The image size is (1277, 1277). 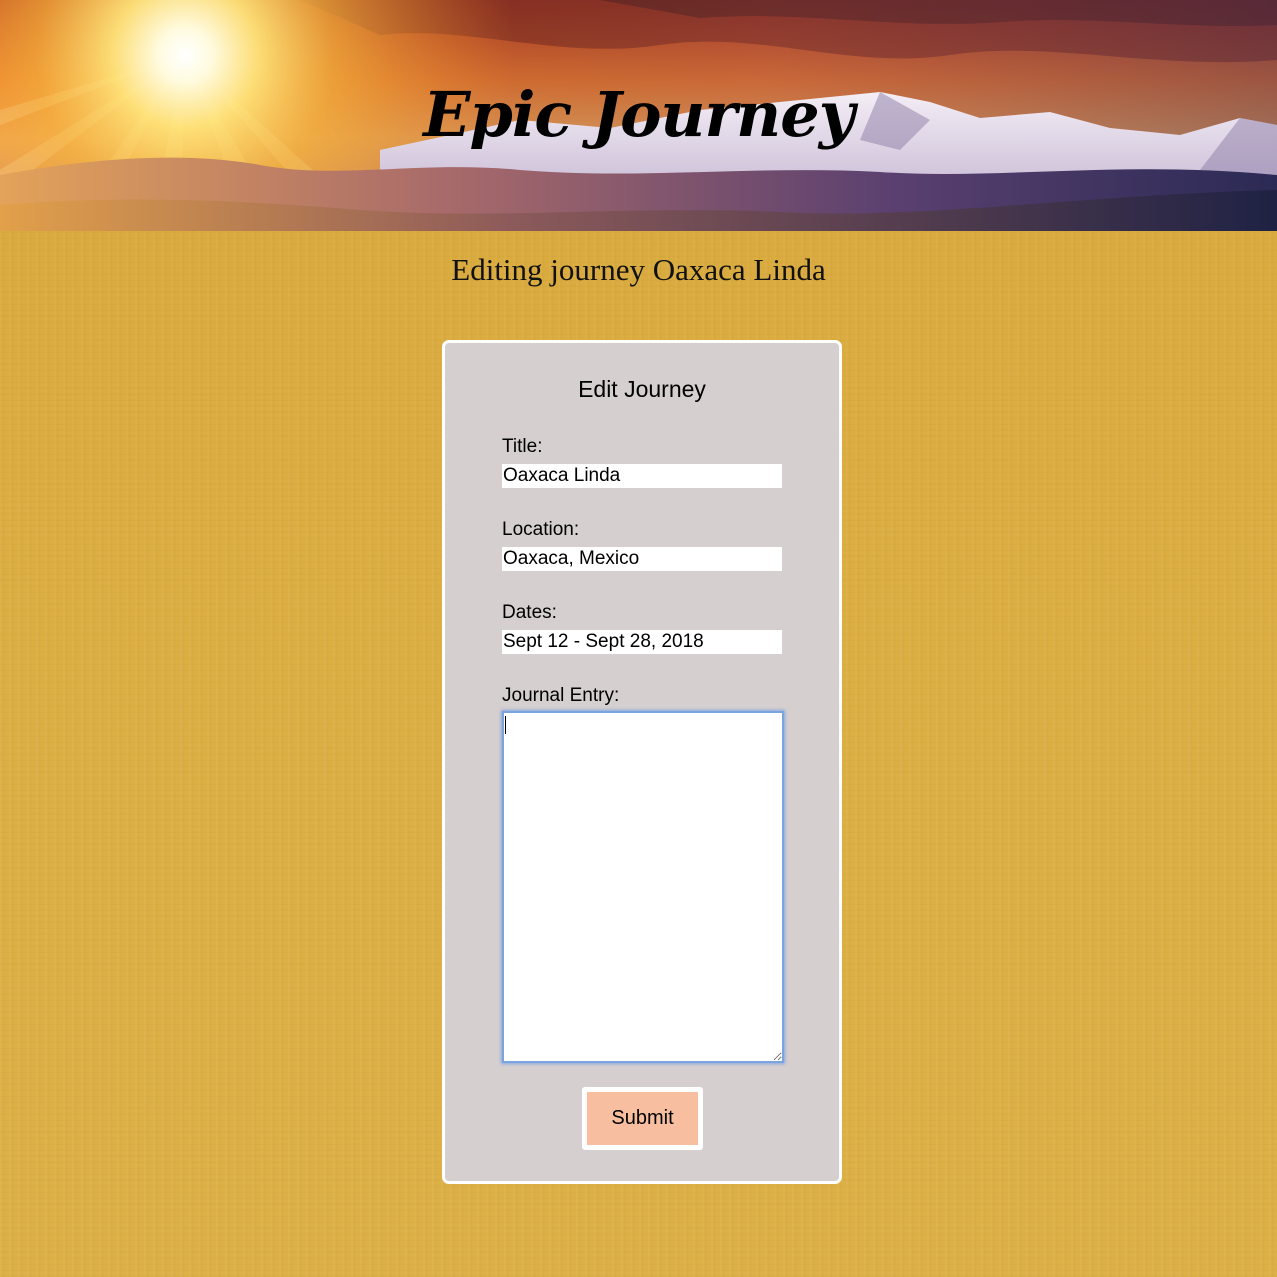 What do you see at coordinates (642, 476) in the screenshot?
I see `title-input` at bounding box center [642, 476].